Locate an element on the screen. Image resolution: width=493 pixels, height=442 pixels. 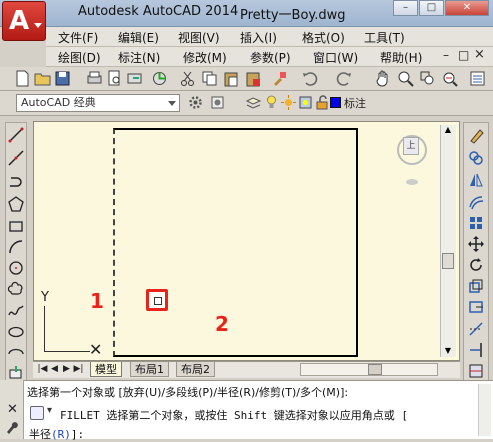
menu-window: 窗口(W) is located at coordinates (335, 57).